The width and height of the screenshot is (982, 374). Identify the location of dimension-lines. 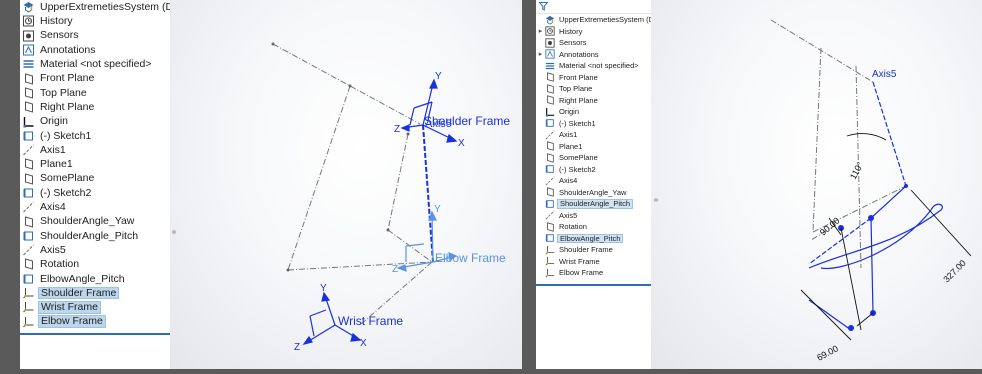
(886, 237).